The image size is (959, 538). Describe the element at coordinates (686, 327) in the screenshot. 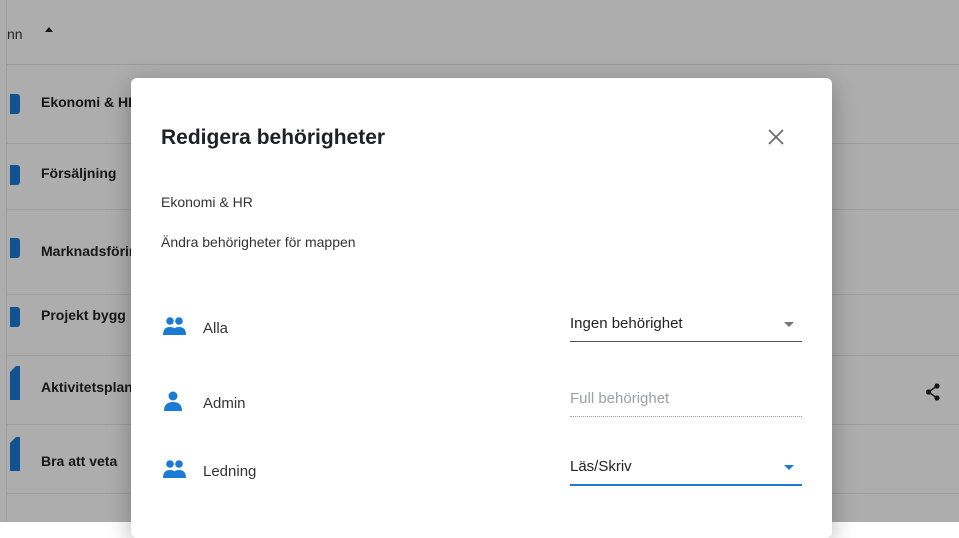

I see `permission-select-alla: Ingen behörighet` at that location.